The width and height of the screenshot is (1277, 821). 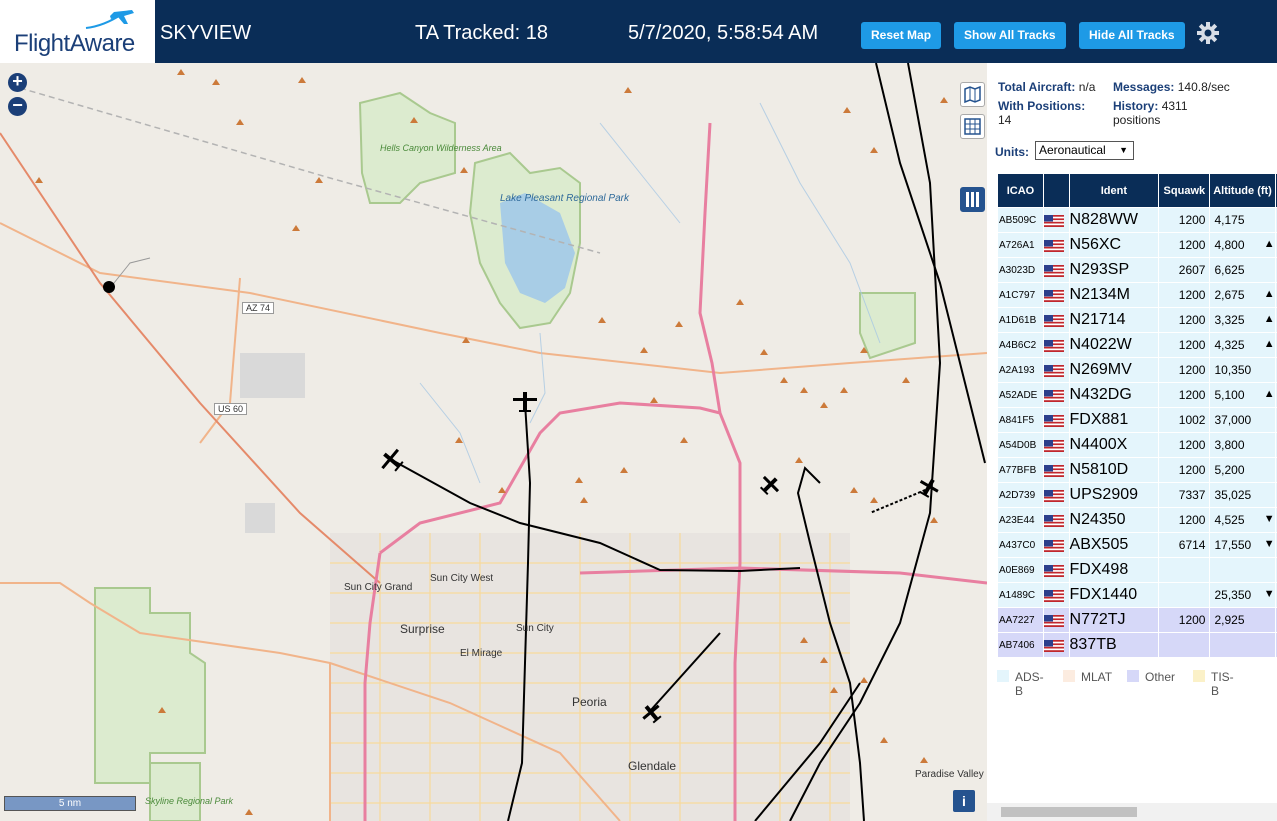 I want to click on icao-cell: A2D739, so click(x=1020, y=495).